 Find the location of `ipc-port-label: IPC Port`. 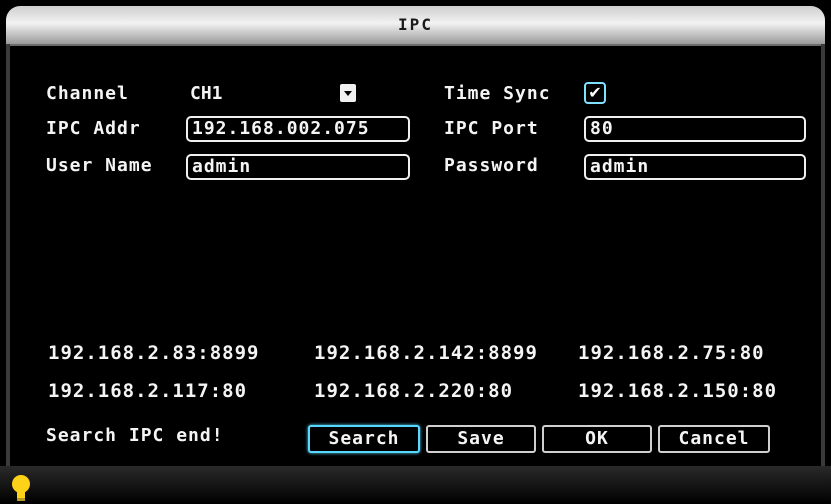

ipc-port-label: IPC Port is located at coordinates (491, 128).